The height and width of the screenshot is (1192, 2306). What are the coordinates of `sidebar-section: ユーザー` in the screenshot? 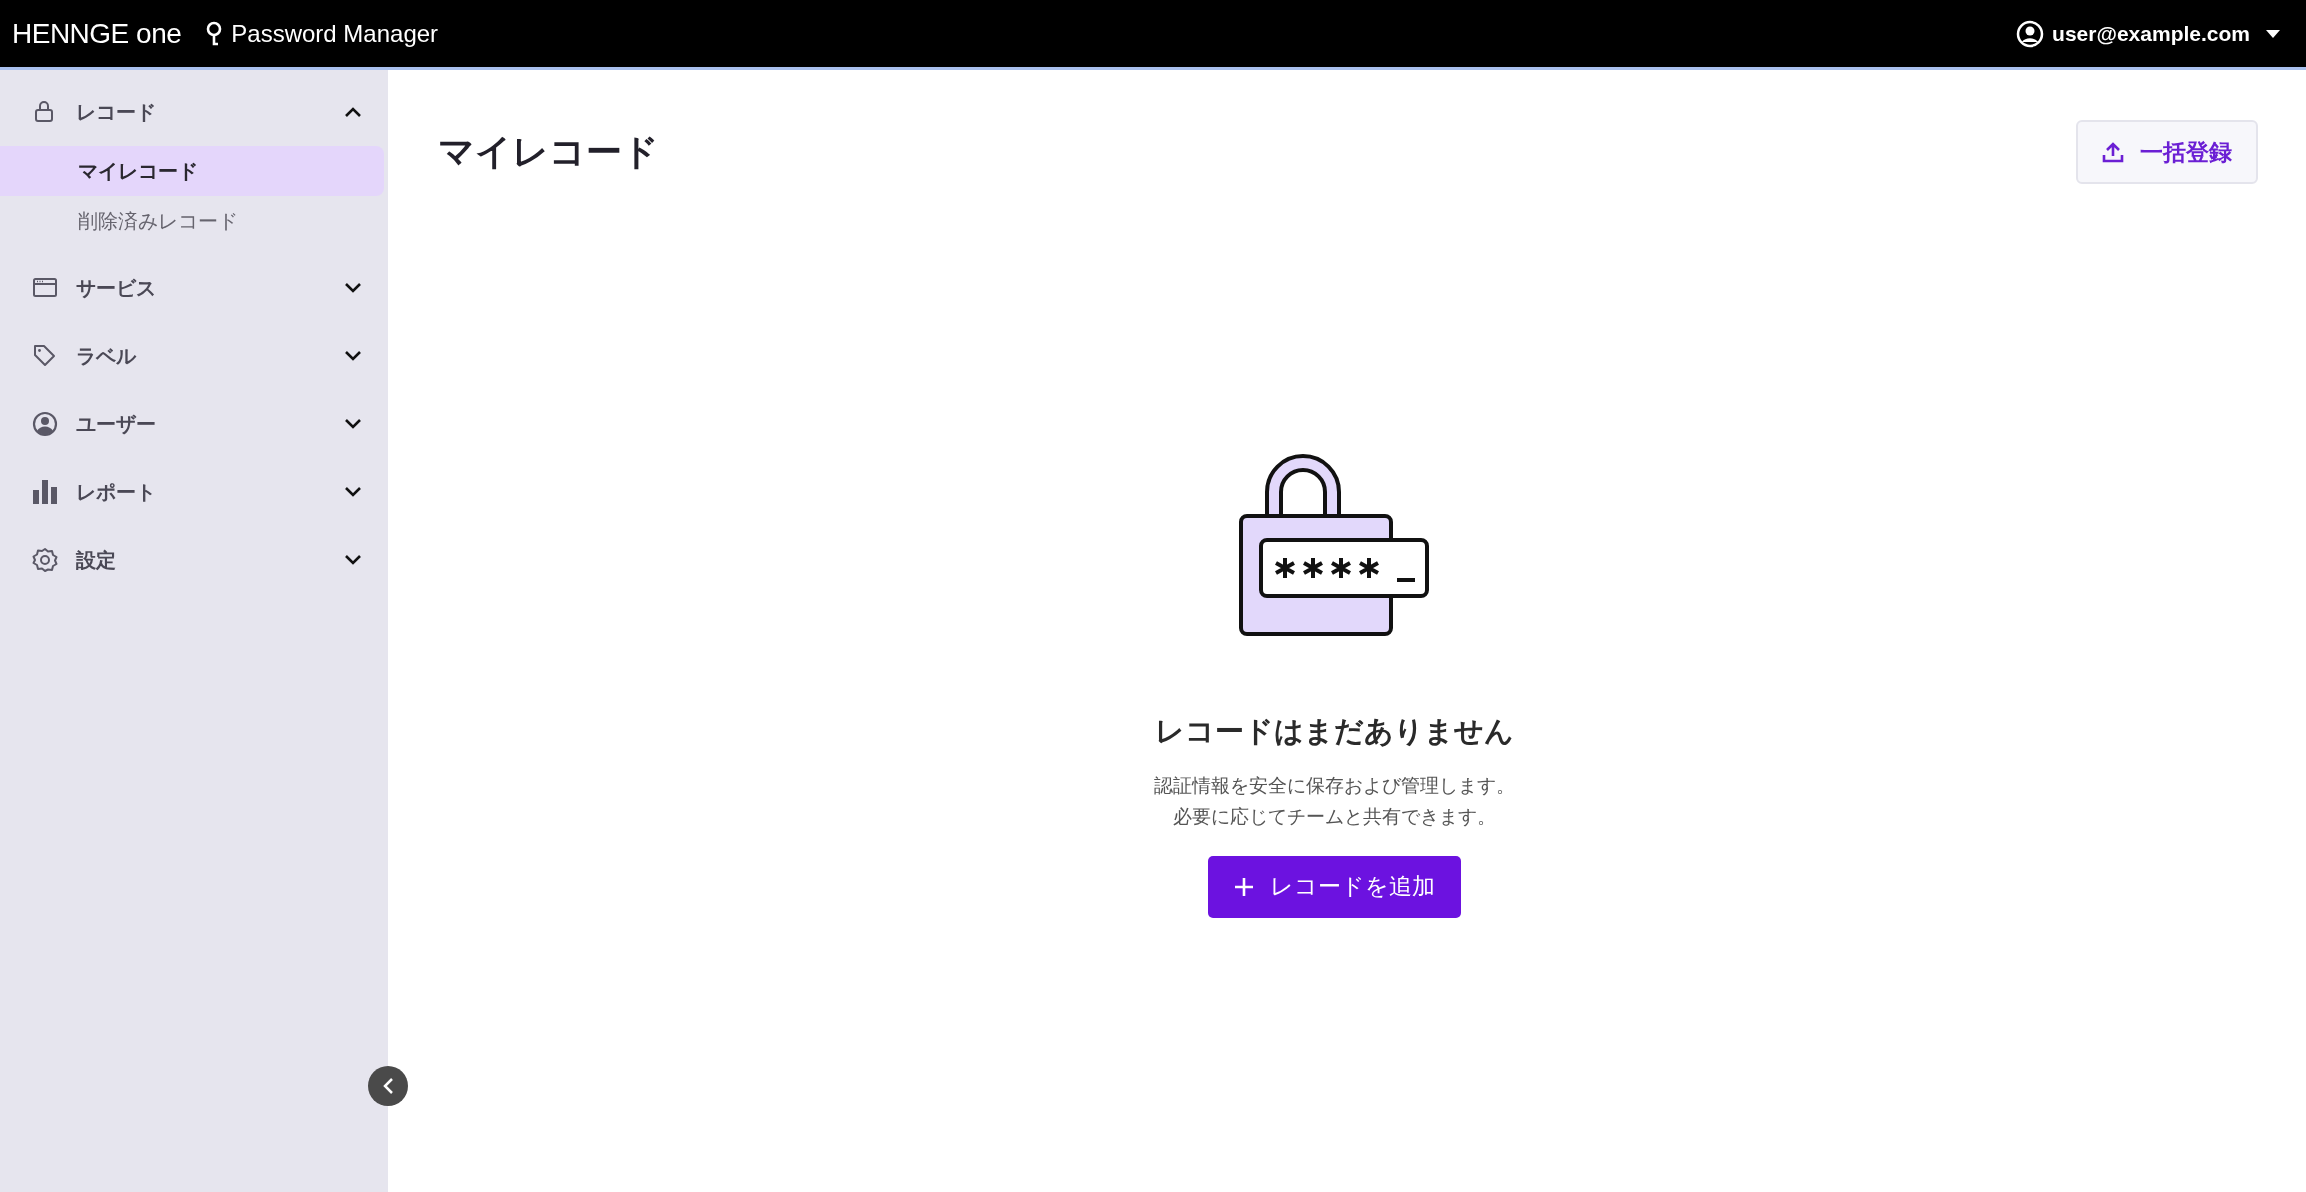 It's located at (194, 424).